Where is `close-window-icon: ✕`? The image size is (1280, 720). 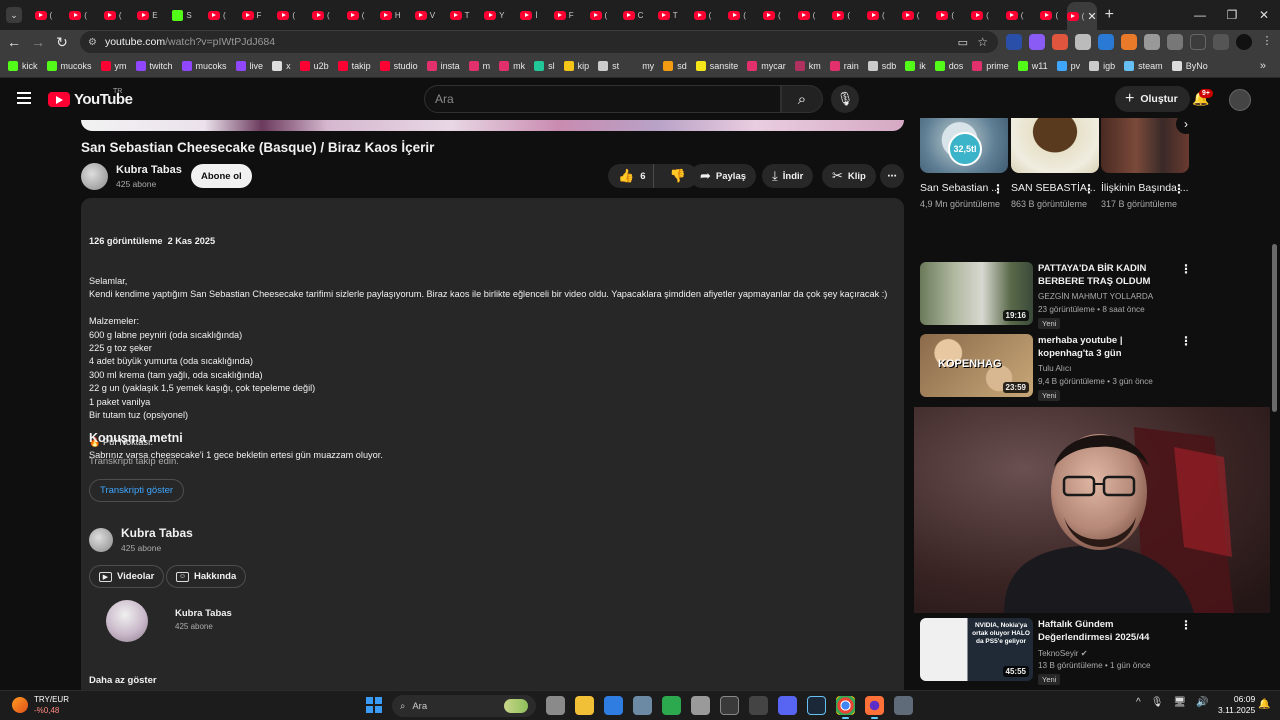
close-window-icon: ✕ is located at coordinates (1264, 15).